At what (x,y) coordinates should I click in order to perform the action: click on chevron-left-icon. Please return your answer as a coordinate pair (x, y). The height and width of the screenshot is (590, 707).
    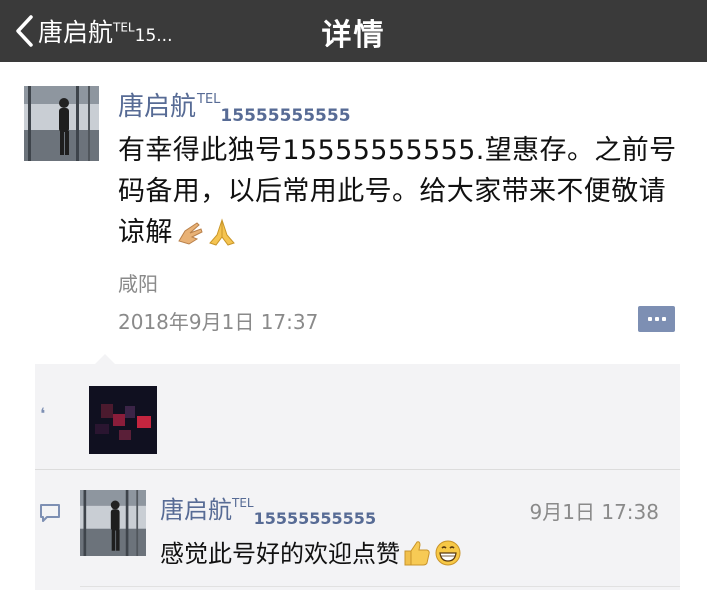
    Looking at the image, I should click on (24, 31).